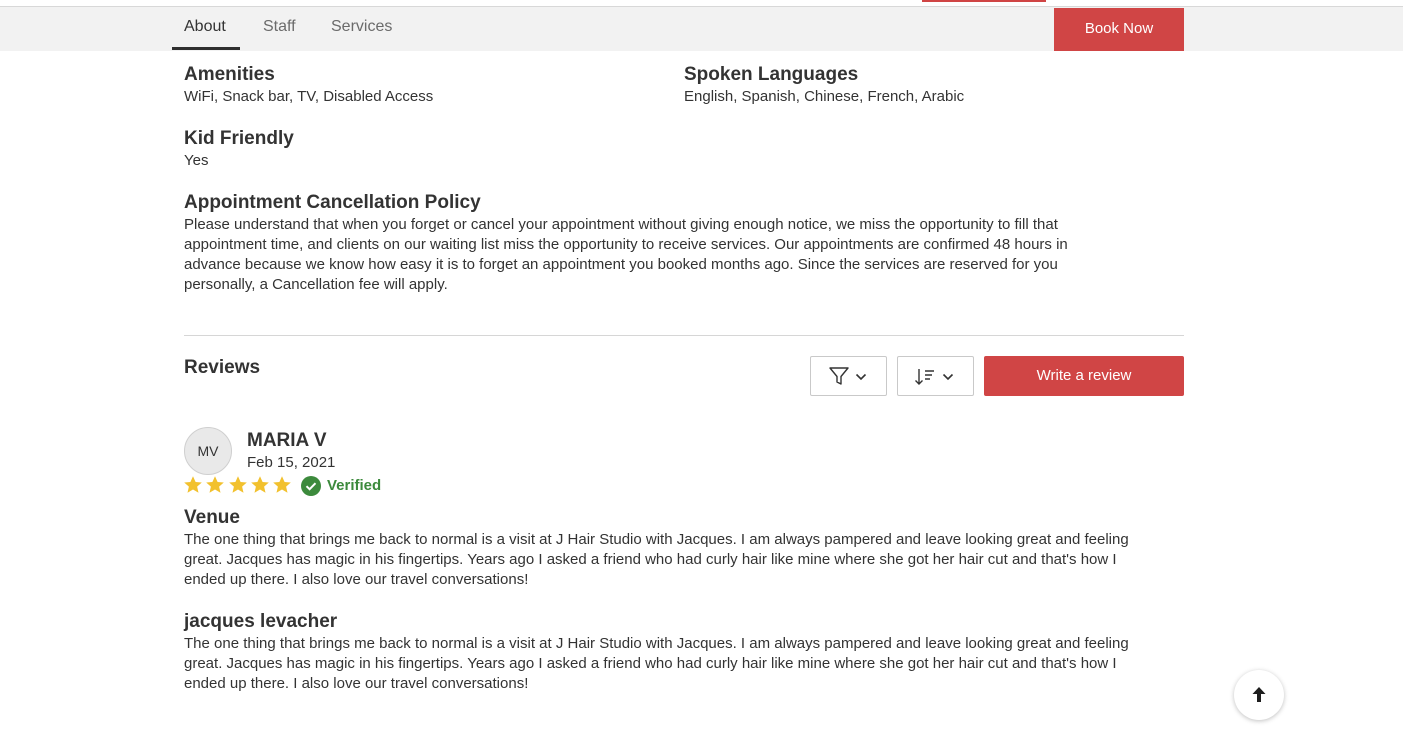 This screenshot has width=1403, height=729. I want to click on languages-title: Spoken Languages, so click(771, 74).